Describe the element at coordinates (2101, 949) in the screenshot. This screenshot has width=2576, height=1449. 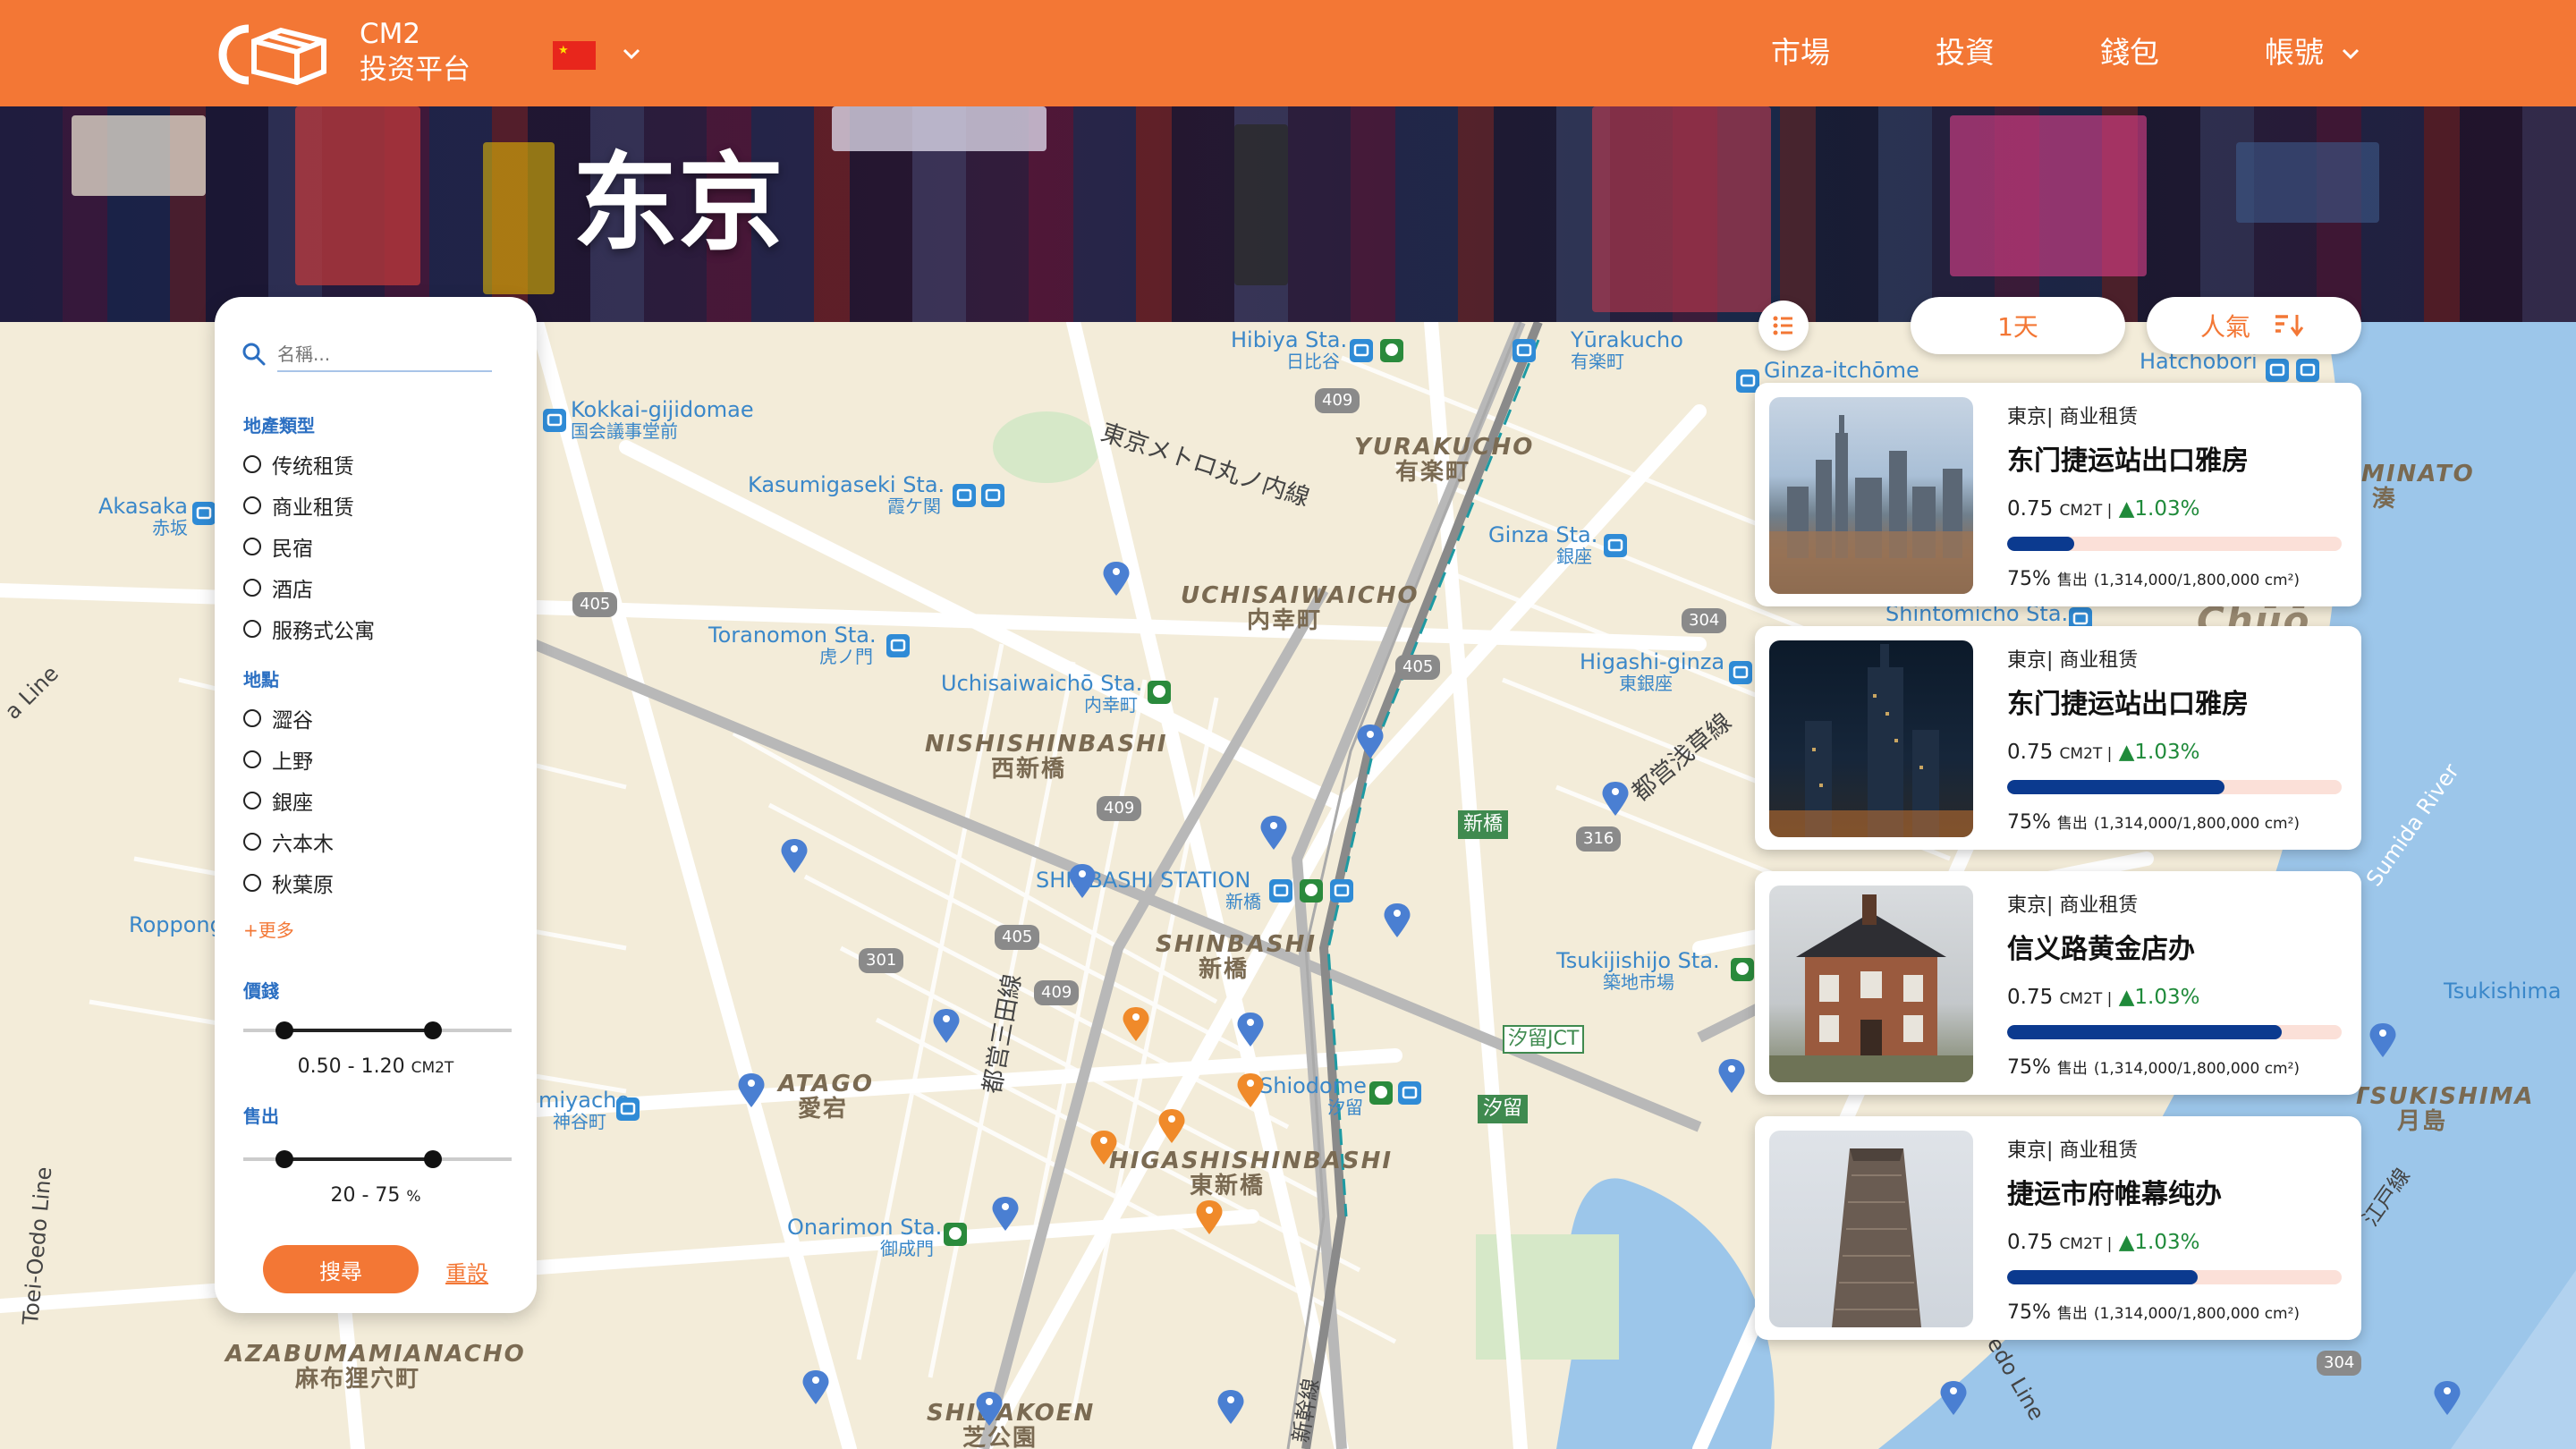
I see `listing-title: 信义路黄金店办` at that location.